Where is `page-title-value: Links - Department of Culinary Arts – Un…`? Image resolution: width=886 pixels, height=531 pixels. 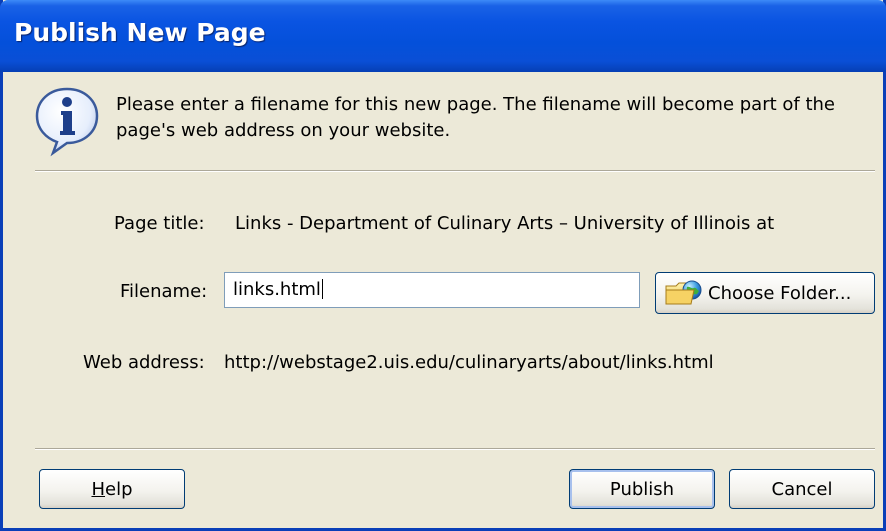
page-title-value: Links - Department of Culinary Arts – Un… is located at coordinates (505, 223).